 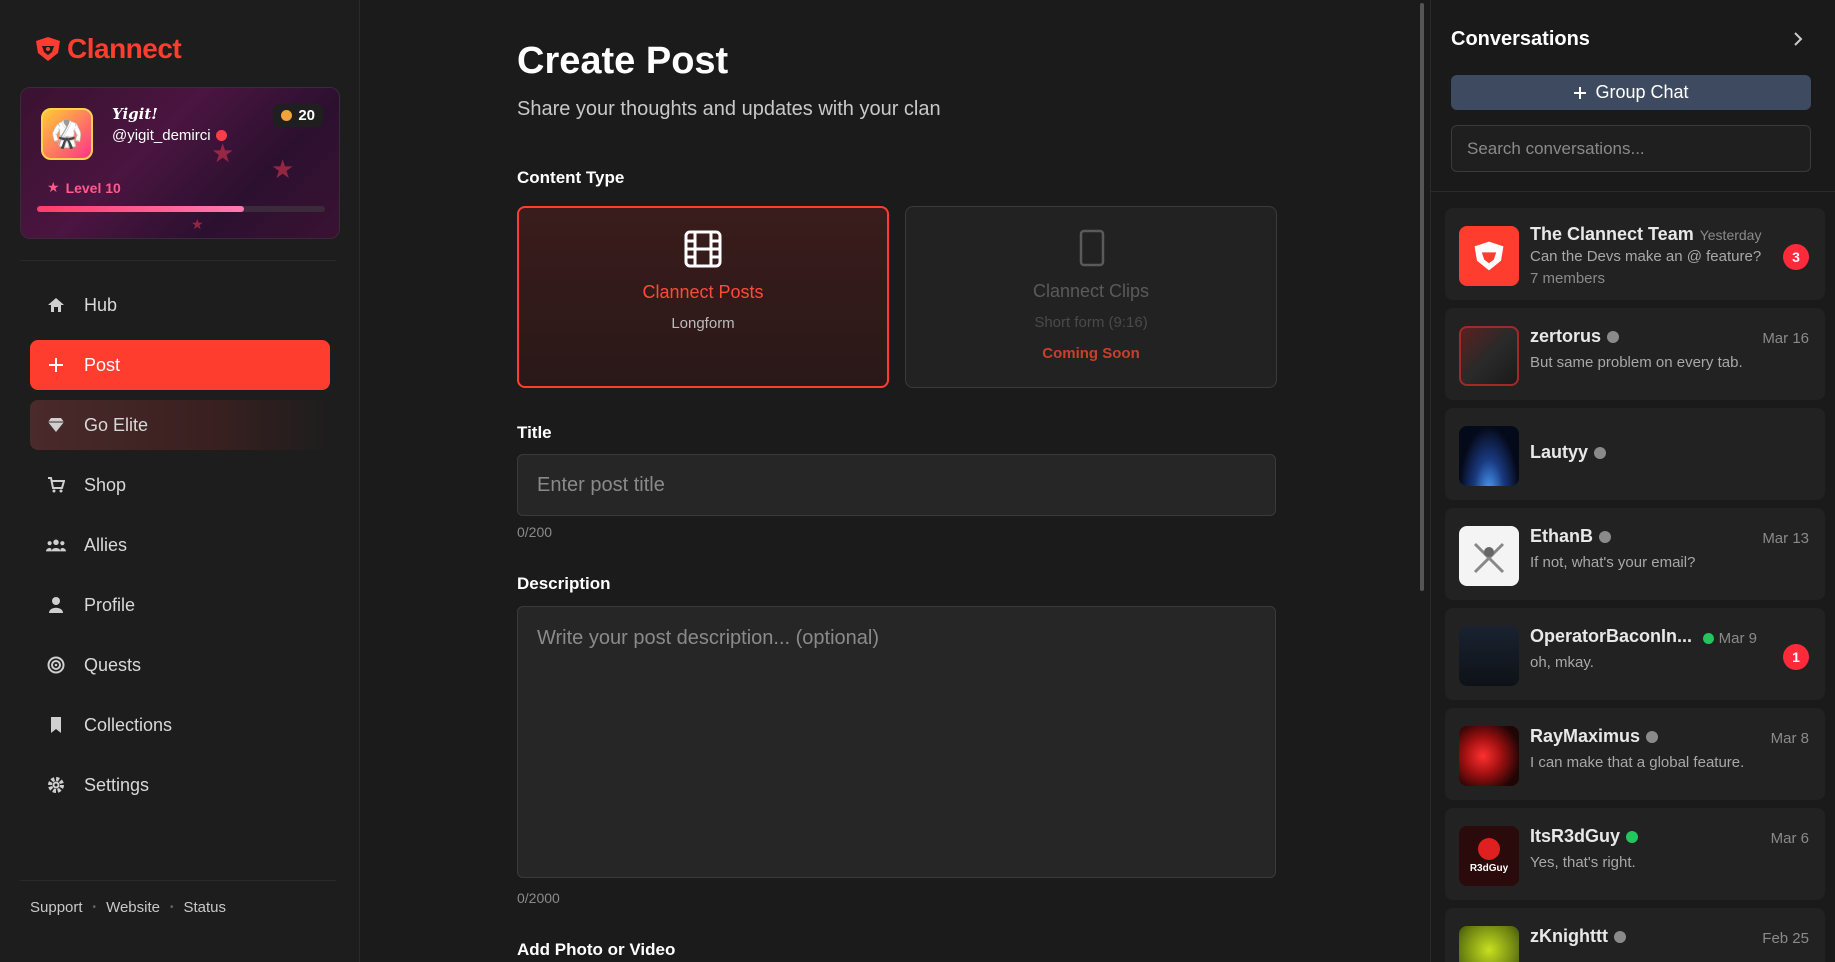 I want to click on clannect-logo-icon, so click(x=1489, y=256).